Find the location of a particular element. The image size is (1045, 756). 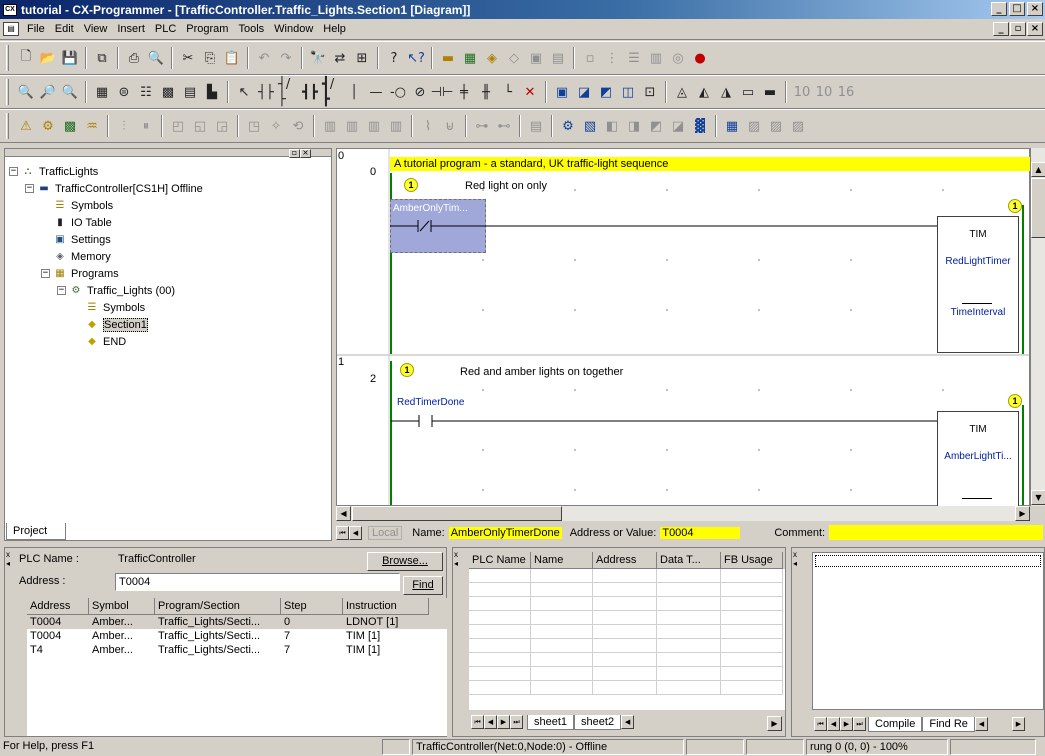

mdi-close-button: × is located at coordinates (1035, 29).